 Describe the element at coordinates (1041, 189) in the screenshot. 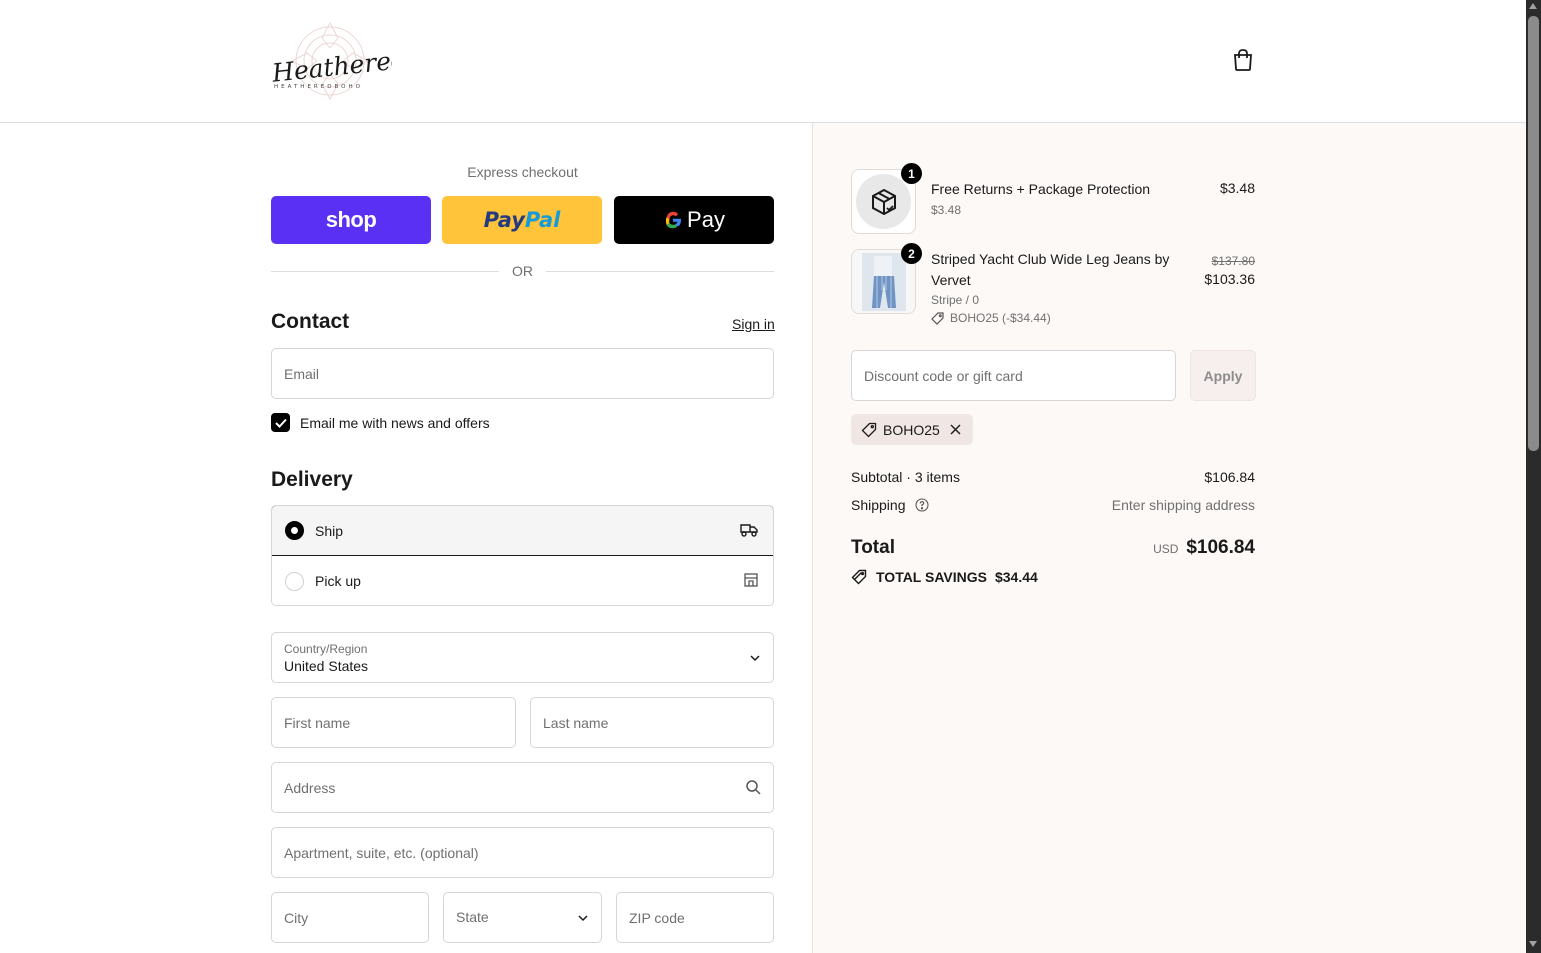

I see `item-title: Free Returns + Package Protection` at that location.